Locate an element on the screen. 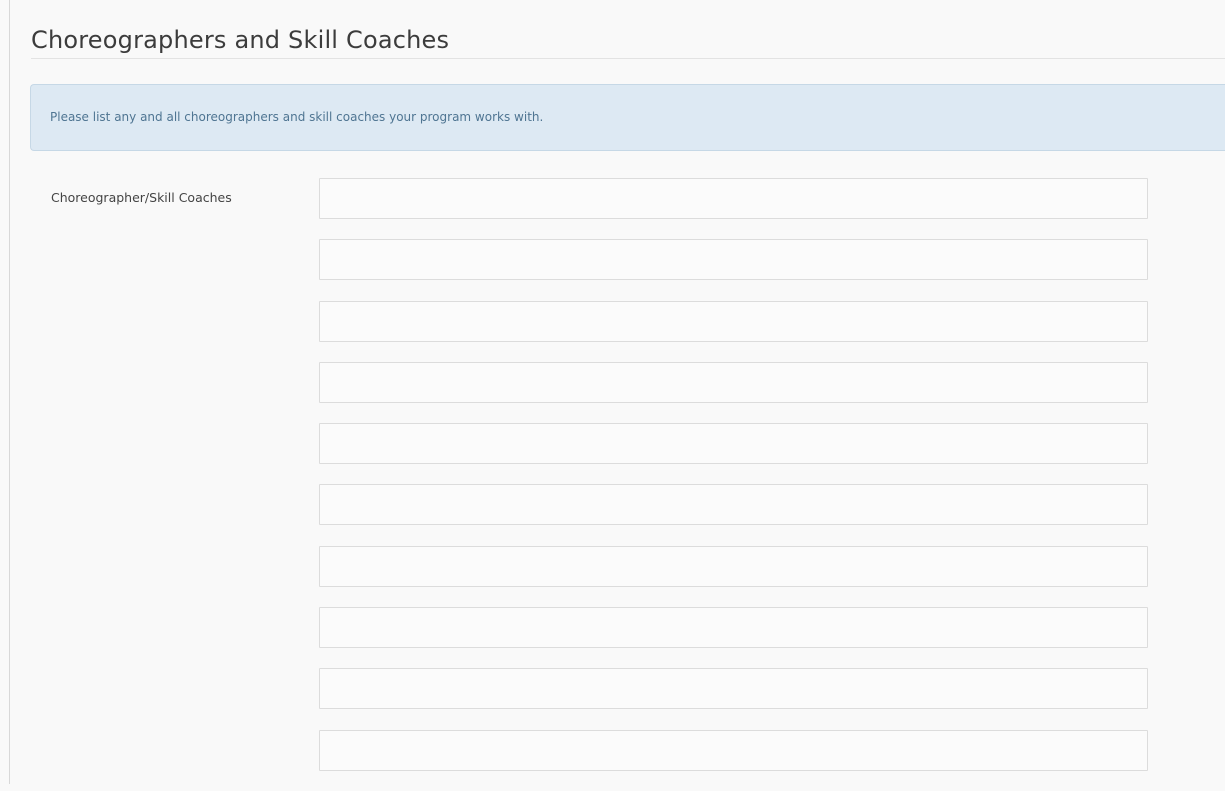  left-border is located at coordinates (9, 392).